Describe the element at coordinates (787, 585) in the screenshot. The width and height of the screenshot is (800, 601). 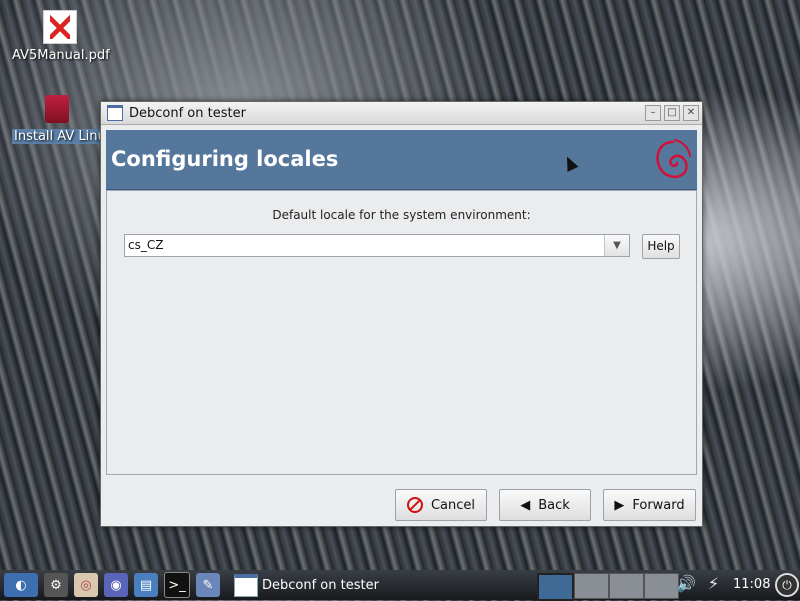
I see `power-icon: ⏻` at that location.